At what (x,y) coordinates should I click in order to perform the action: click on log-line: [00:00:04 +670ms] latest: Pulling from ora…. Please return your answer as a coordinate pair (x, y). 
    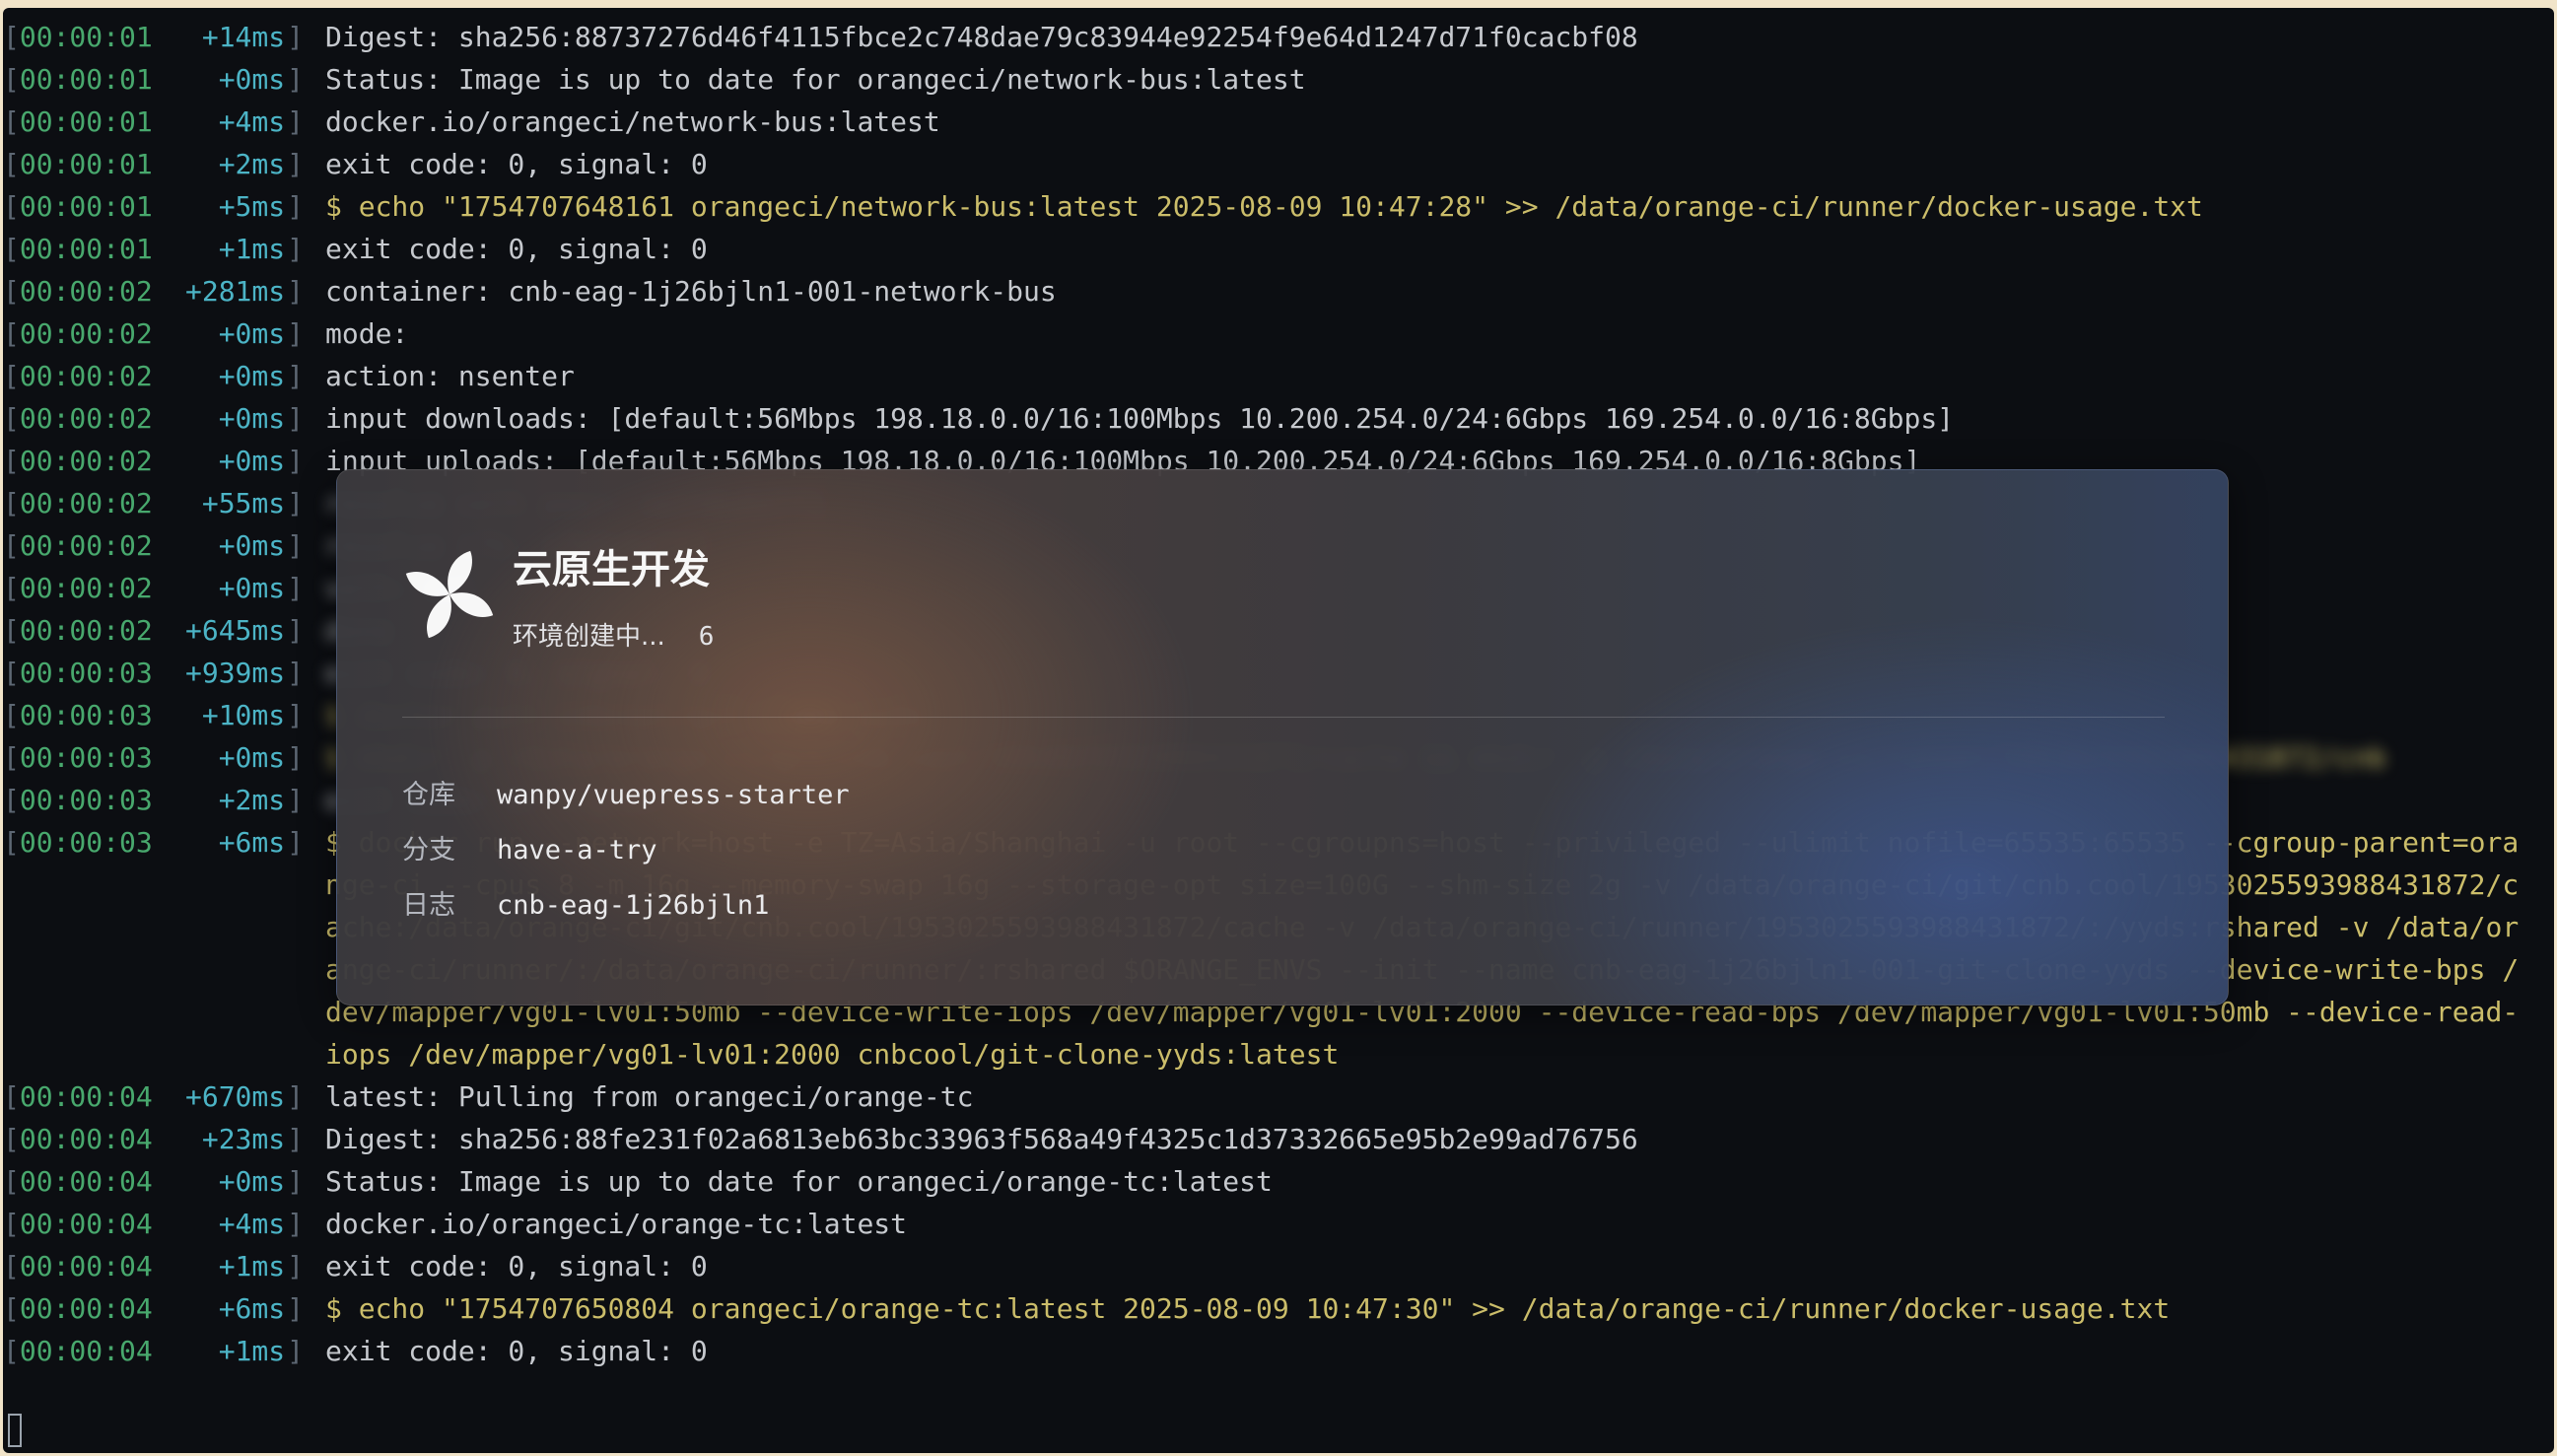
    Looking at the image, I should click on (1278, 1096).